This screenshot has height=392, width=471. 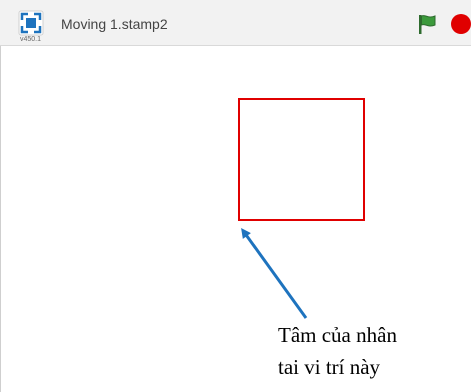 What do you see at coordinates (427, 24) in the screenshot?
I see `green-flag-icon` at bounding box center [427, 24].